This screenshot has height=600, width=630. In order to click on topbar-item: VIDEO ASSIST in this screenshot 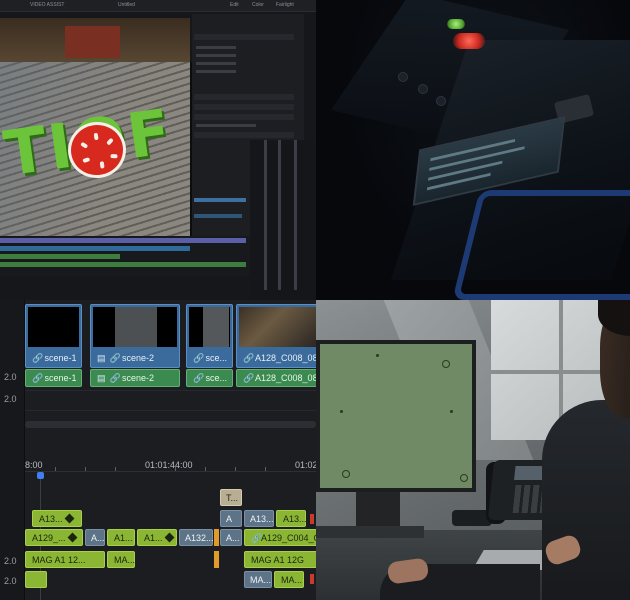, I will do `click(47, 5)`.